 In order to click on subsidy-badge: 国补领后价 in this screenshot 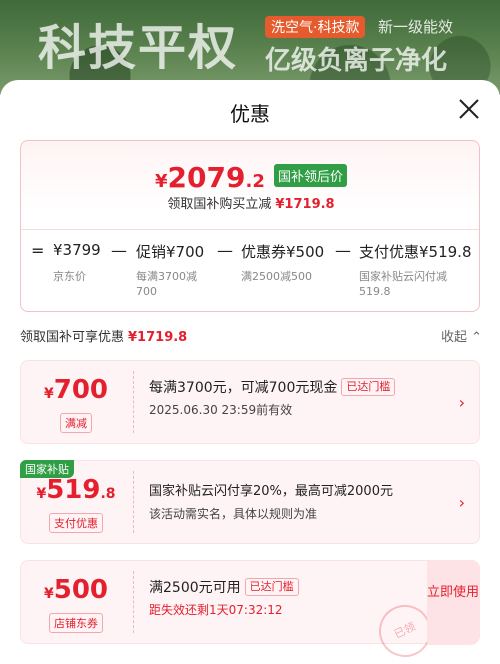, I will do `click(310, 175)`.